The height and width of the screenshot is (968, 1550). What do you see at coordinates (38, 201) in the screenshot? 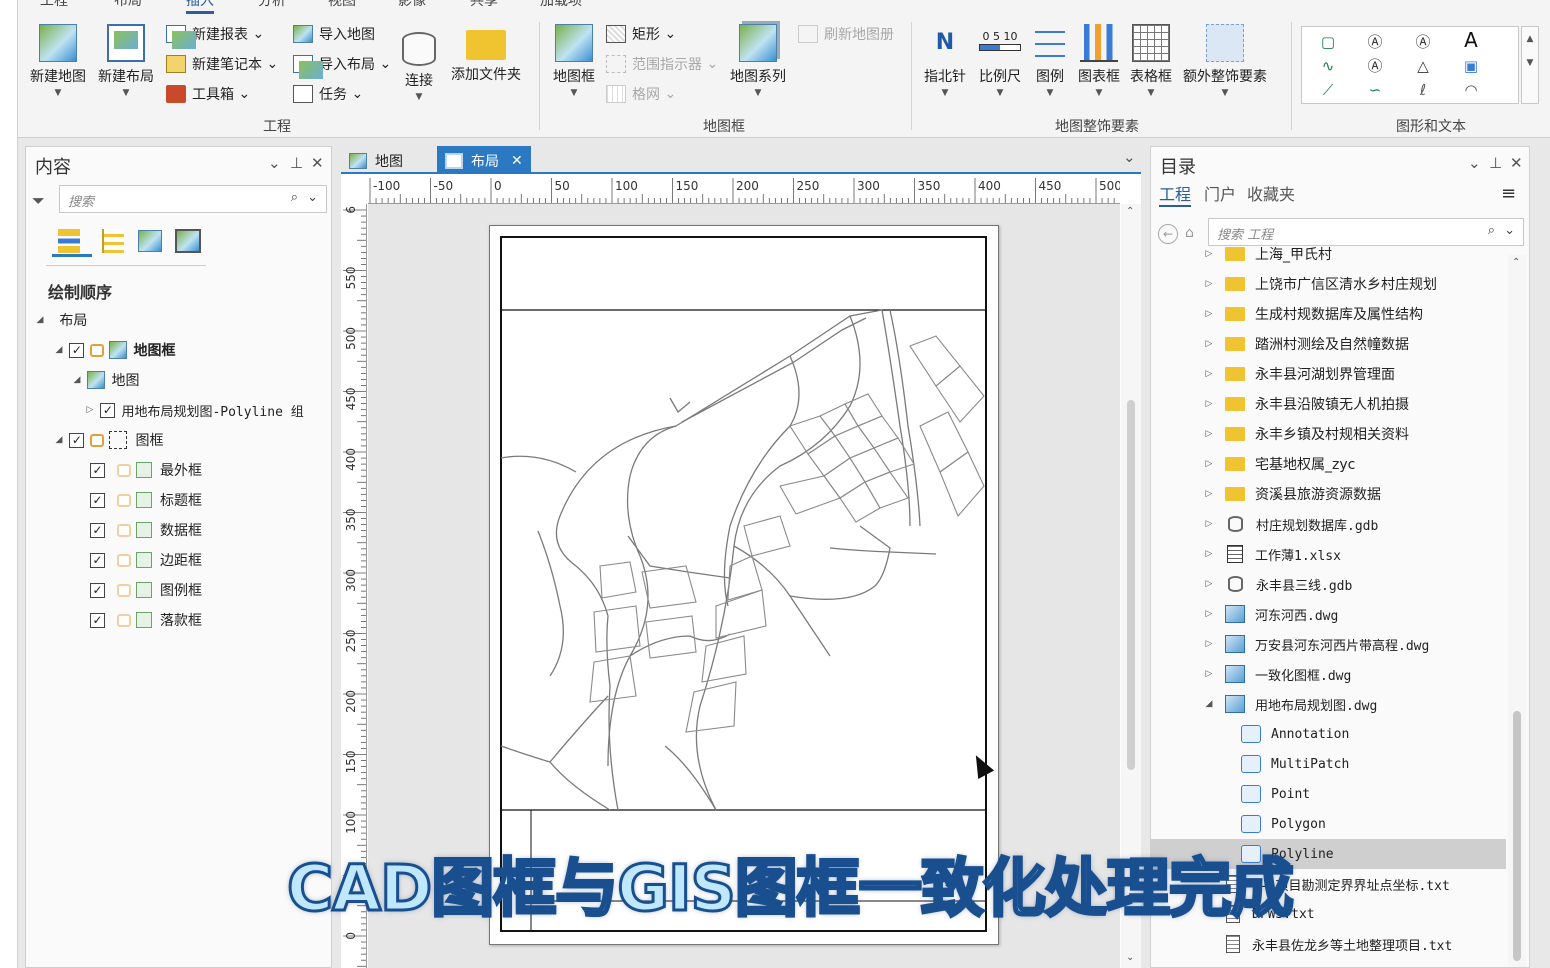
I see `filter-icon: ⏷` at bounding box center [38, 201].